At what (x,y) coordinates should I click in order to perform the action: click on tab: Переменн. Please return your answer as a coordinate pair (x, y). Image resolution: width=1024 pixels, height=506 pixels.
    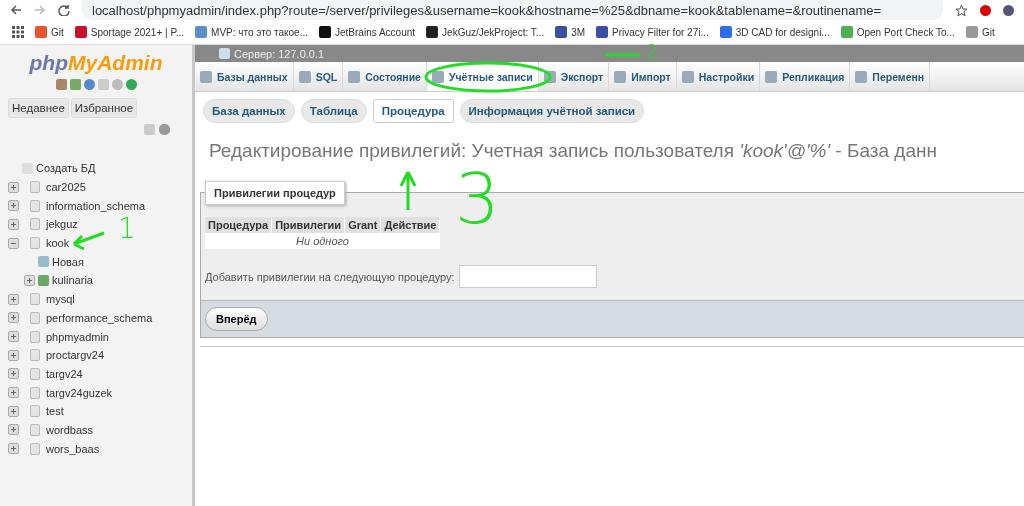
    Looking at the image, I should click on (890, 76).